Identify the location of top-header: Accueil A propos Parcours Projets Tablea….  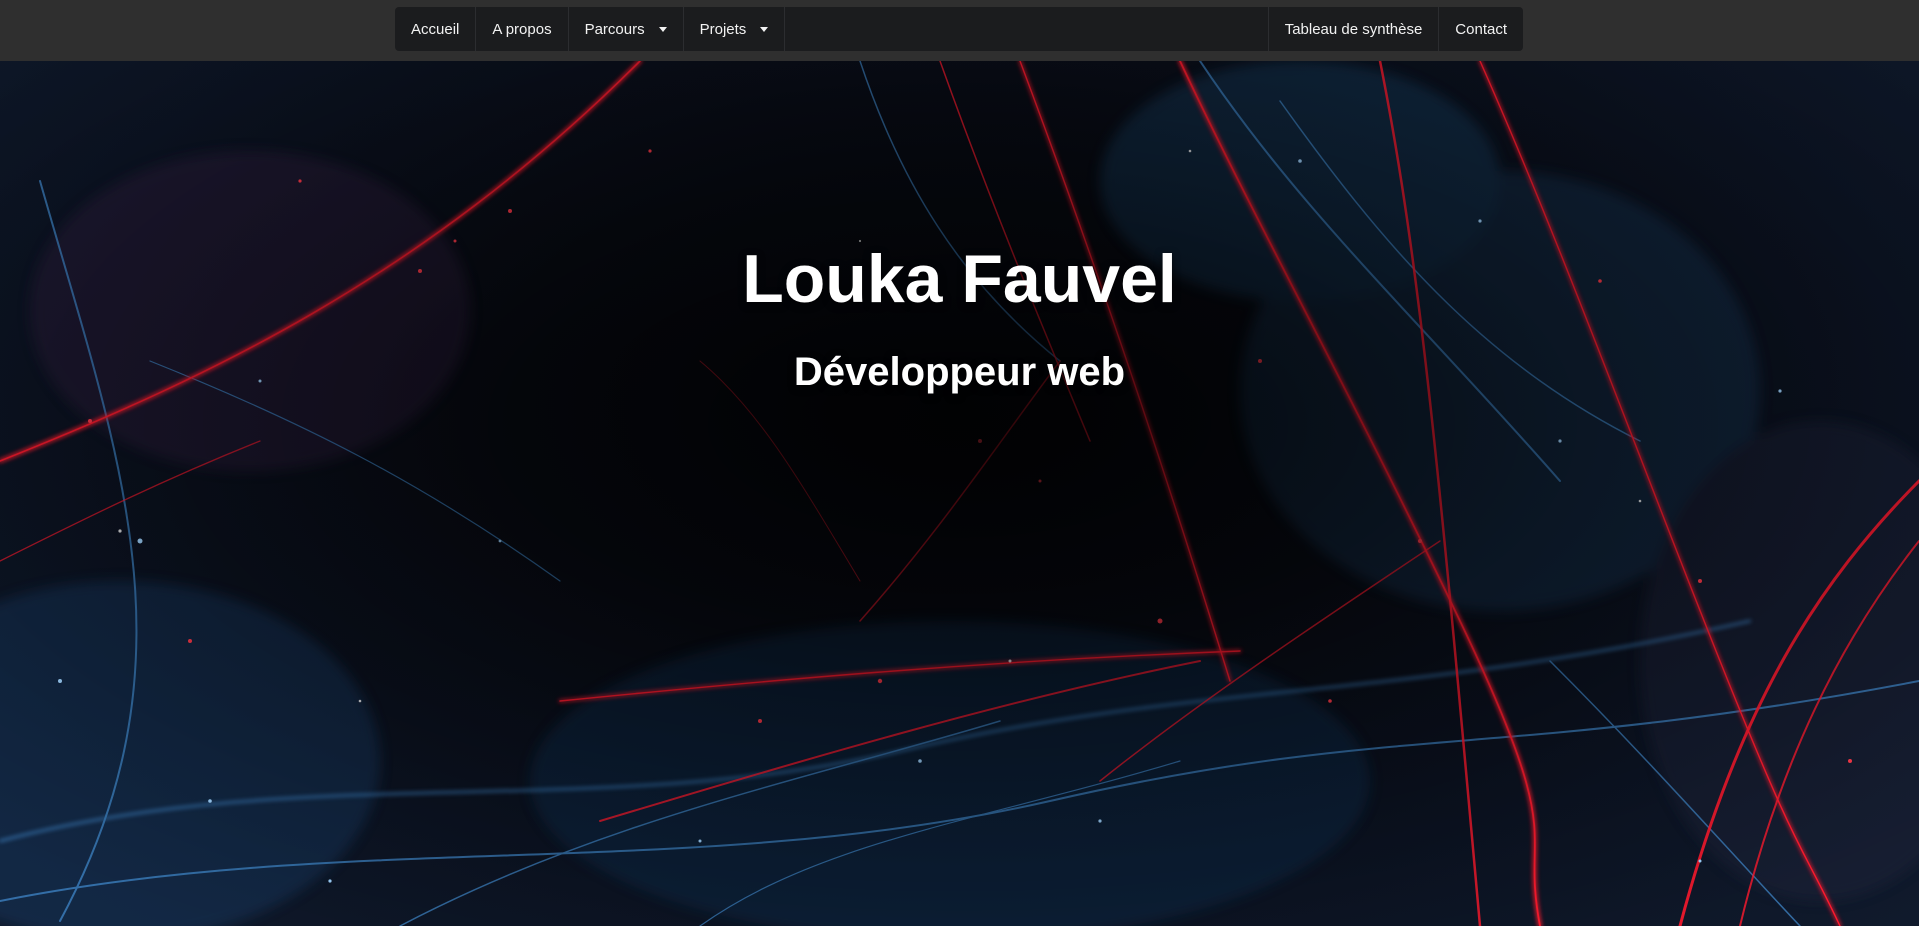
(959, 30).